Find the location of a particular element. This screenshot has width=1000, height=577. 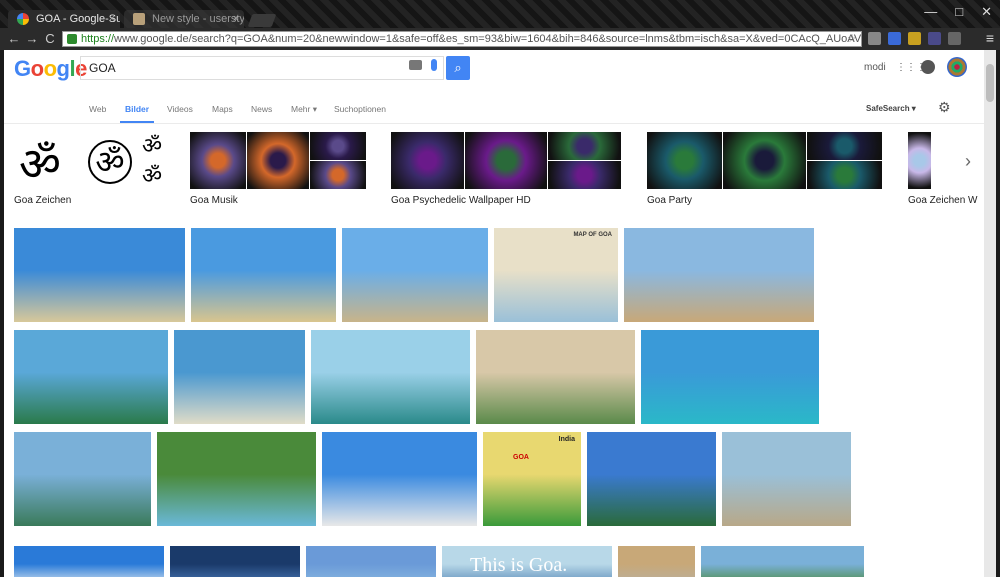

tab-title: GOA - Google-Suche is located at coordinates (78, 19).